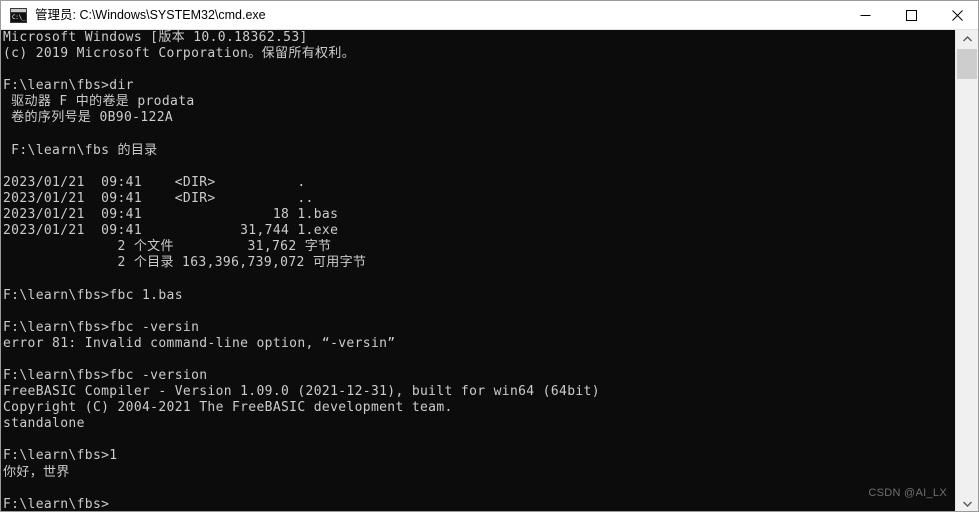  I want to click on scrollbar-thumb, so click(967, 64).